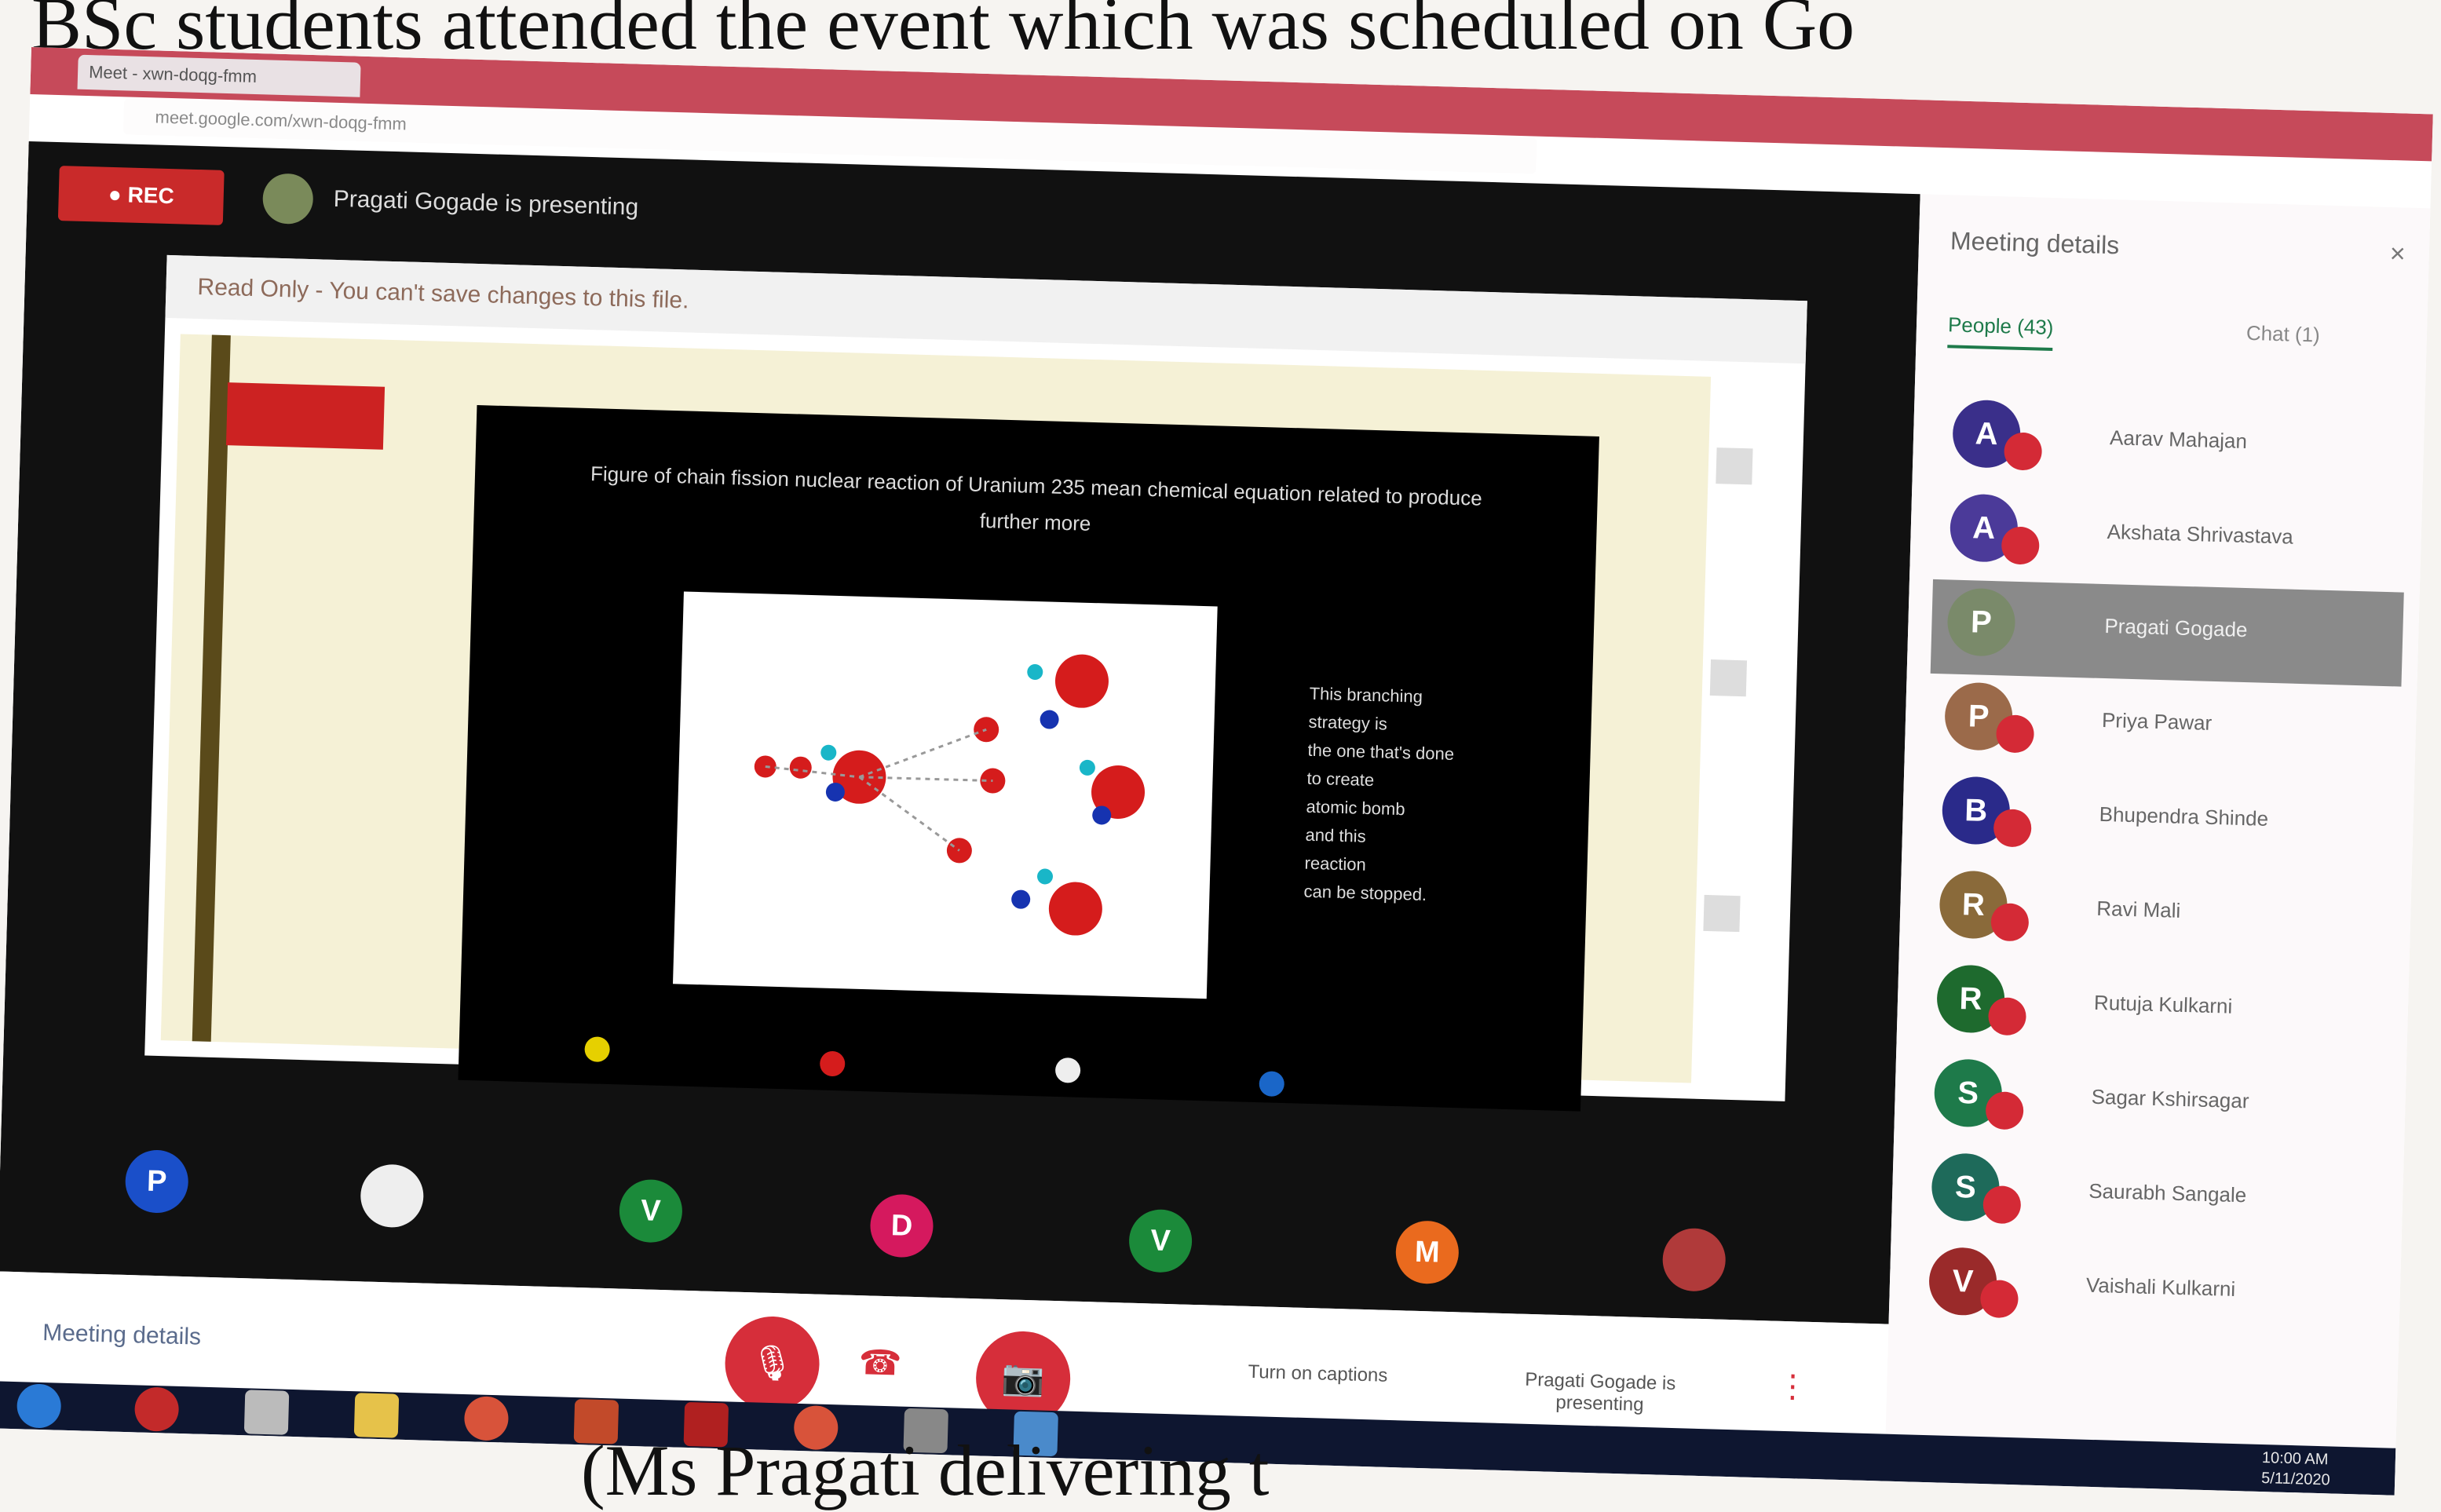 The image size is (2441, 1512). I want to click on participant-row: A Aarav Mahajan, so click(2172, 445).